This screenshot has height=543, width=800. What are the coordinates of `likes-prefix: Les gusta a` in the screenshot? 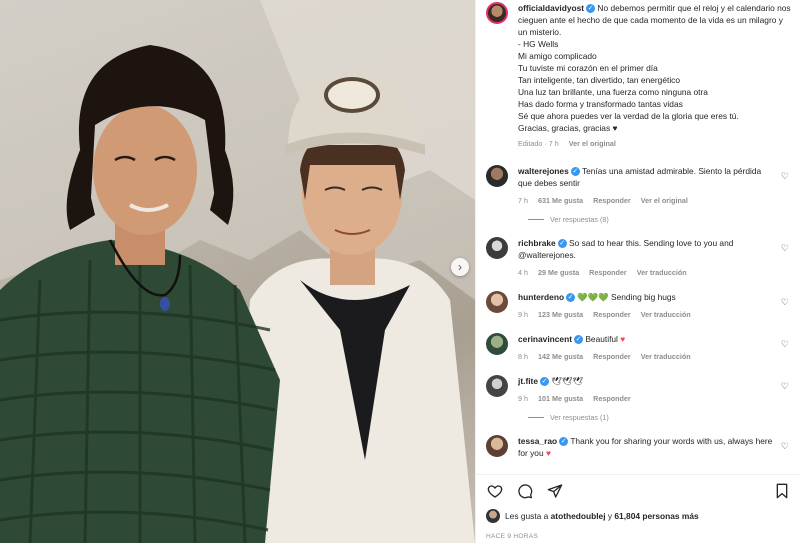 It's located at (528, 516).